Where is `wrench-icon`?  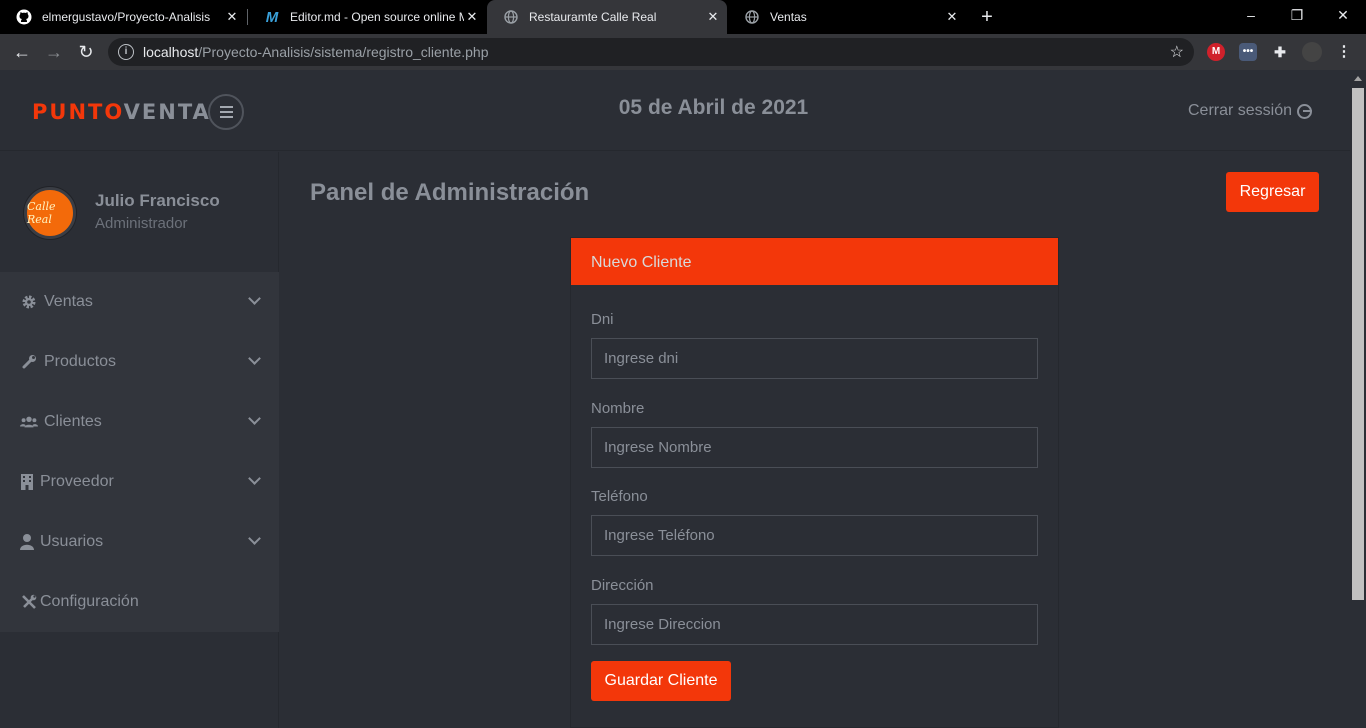
wrench-icon is located at coordinates (29, 362).